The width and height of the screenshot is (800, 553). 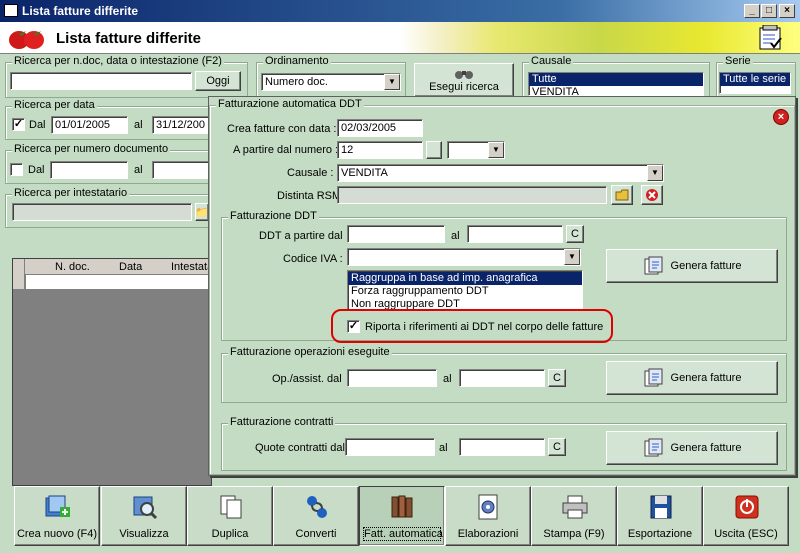 What do you see at coordinates (101, 81) in the screenshot?
I see `search-main-input` at bounding box center [101, 81].